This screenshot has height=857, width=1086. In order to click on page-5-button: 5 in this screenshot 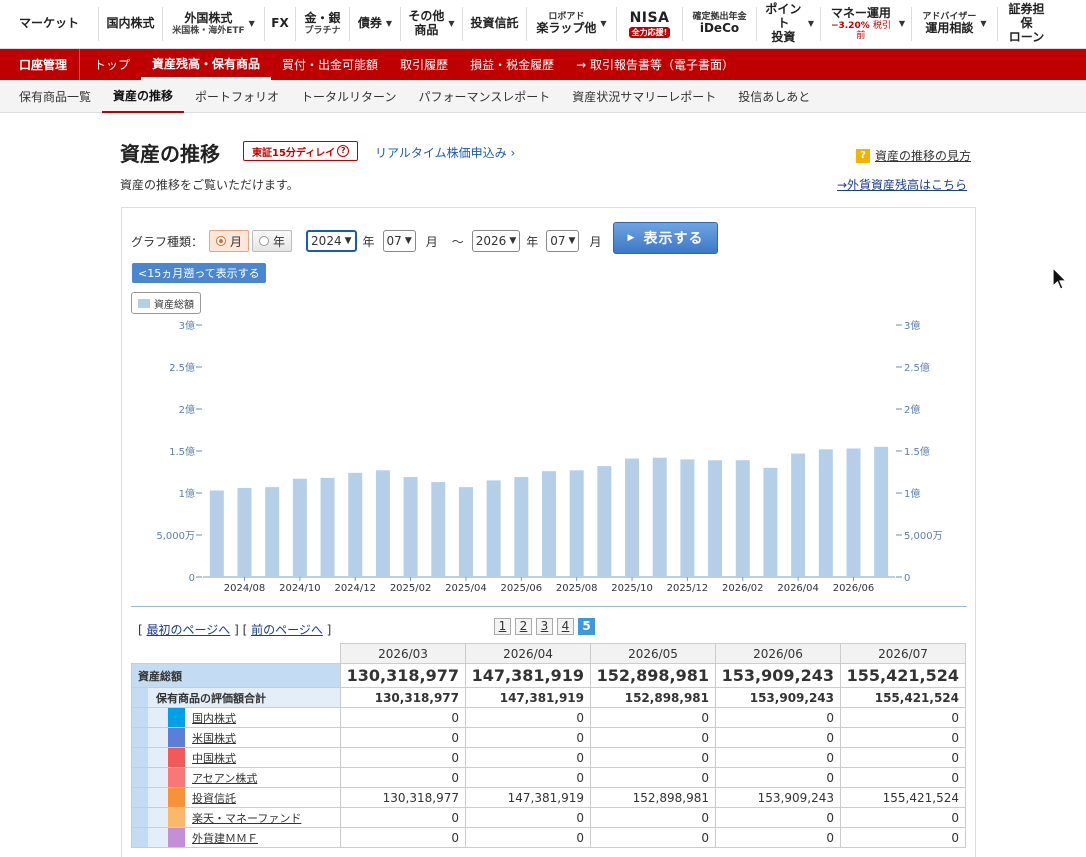, I will do `click(586, 626)`.